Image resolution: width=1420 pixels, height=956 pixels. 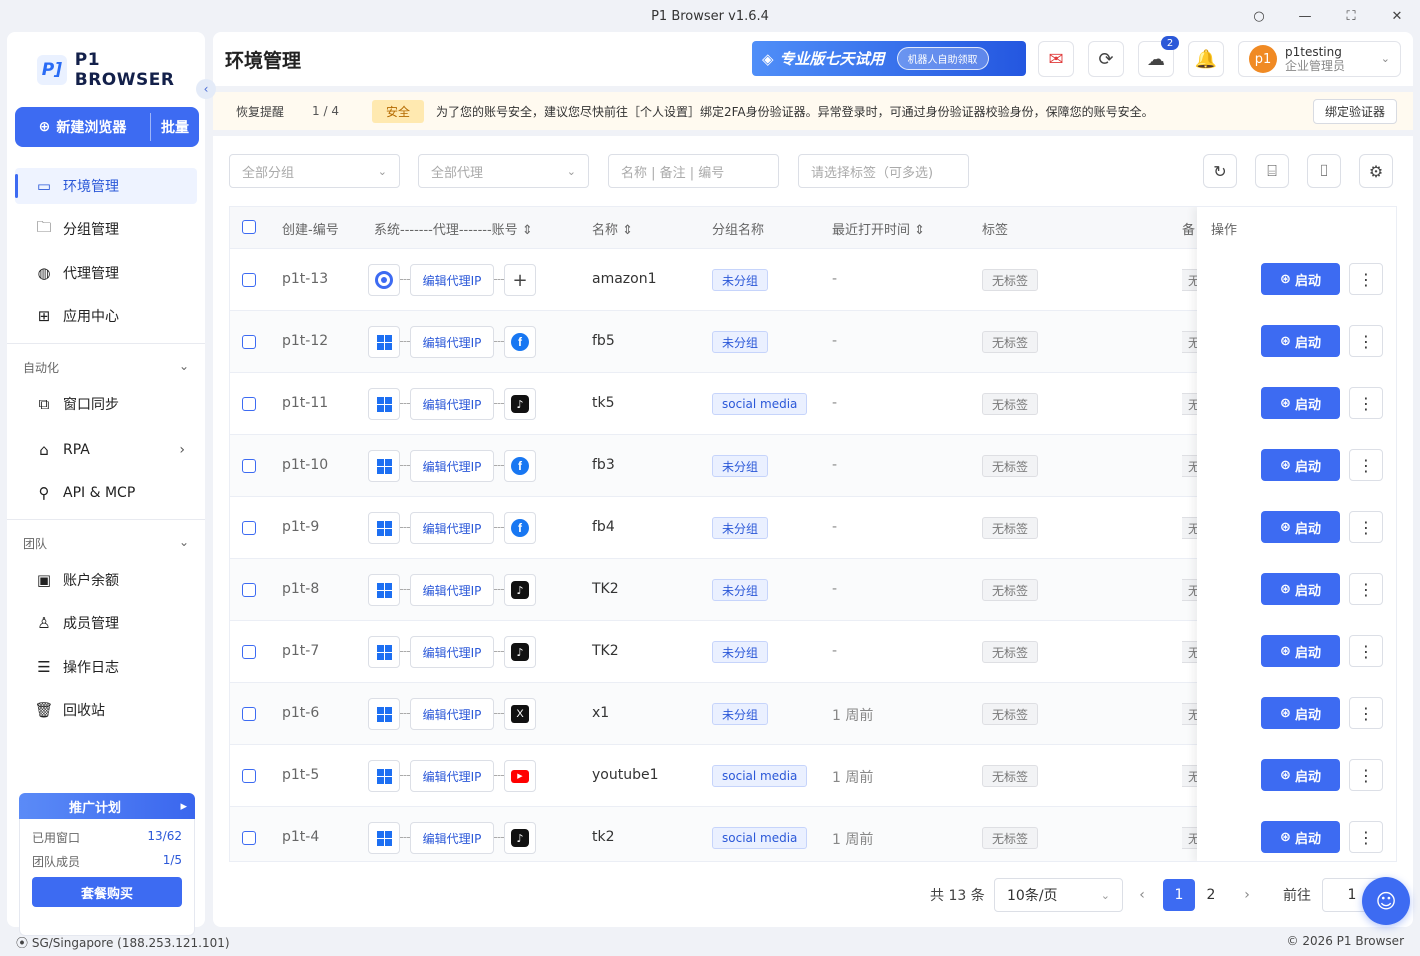 What do you see at coordinates (106, 580) in the screenshot?
I see `sidebar-item-balance: ▣ 账户余额` at bounding box center [106, 580].